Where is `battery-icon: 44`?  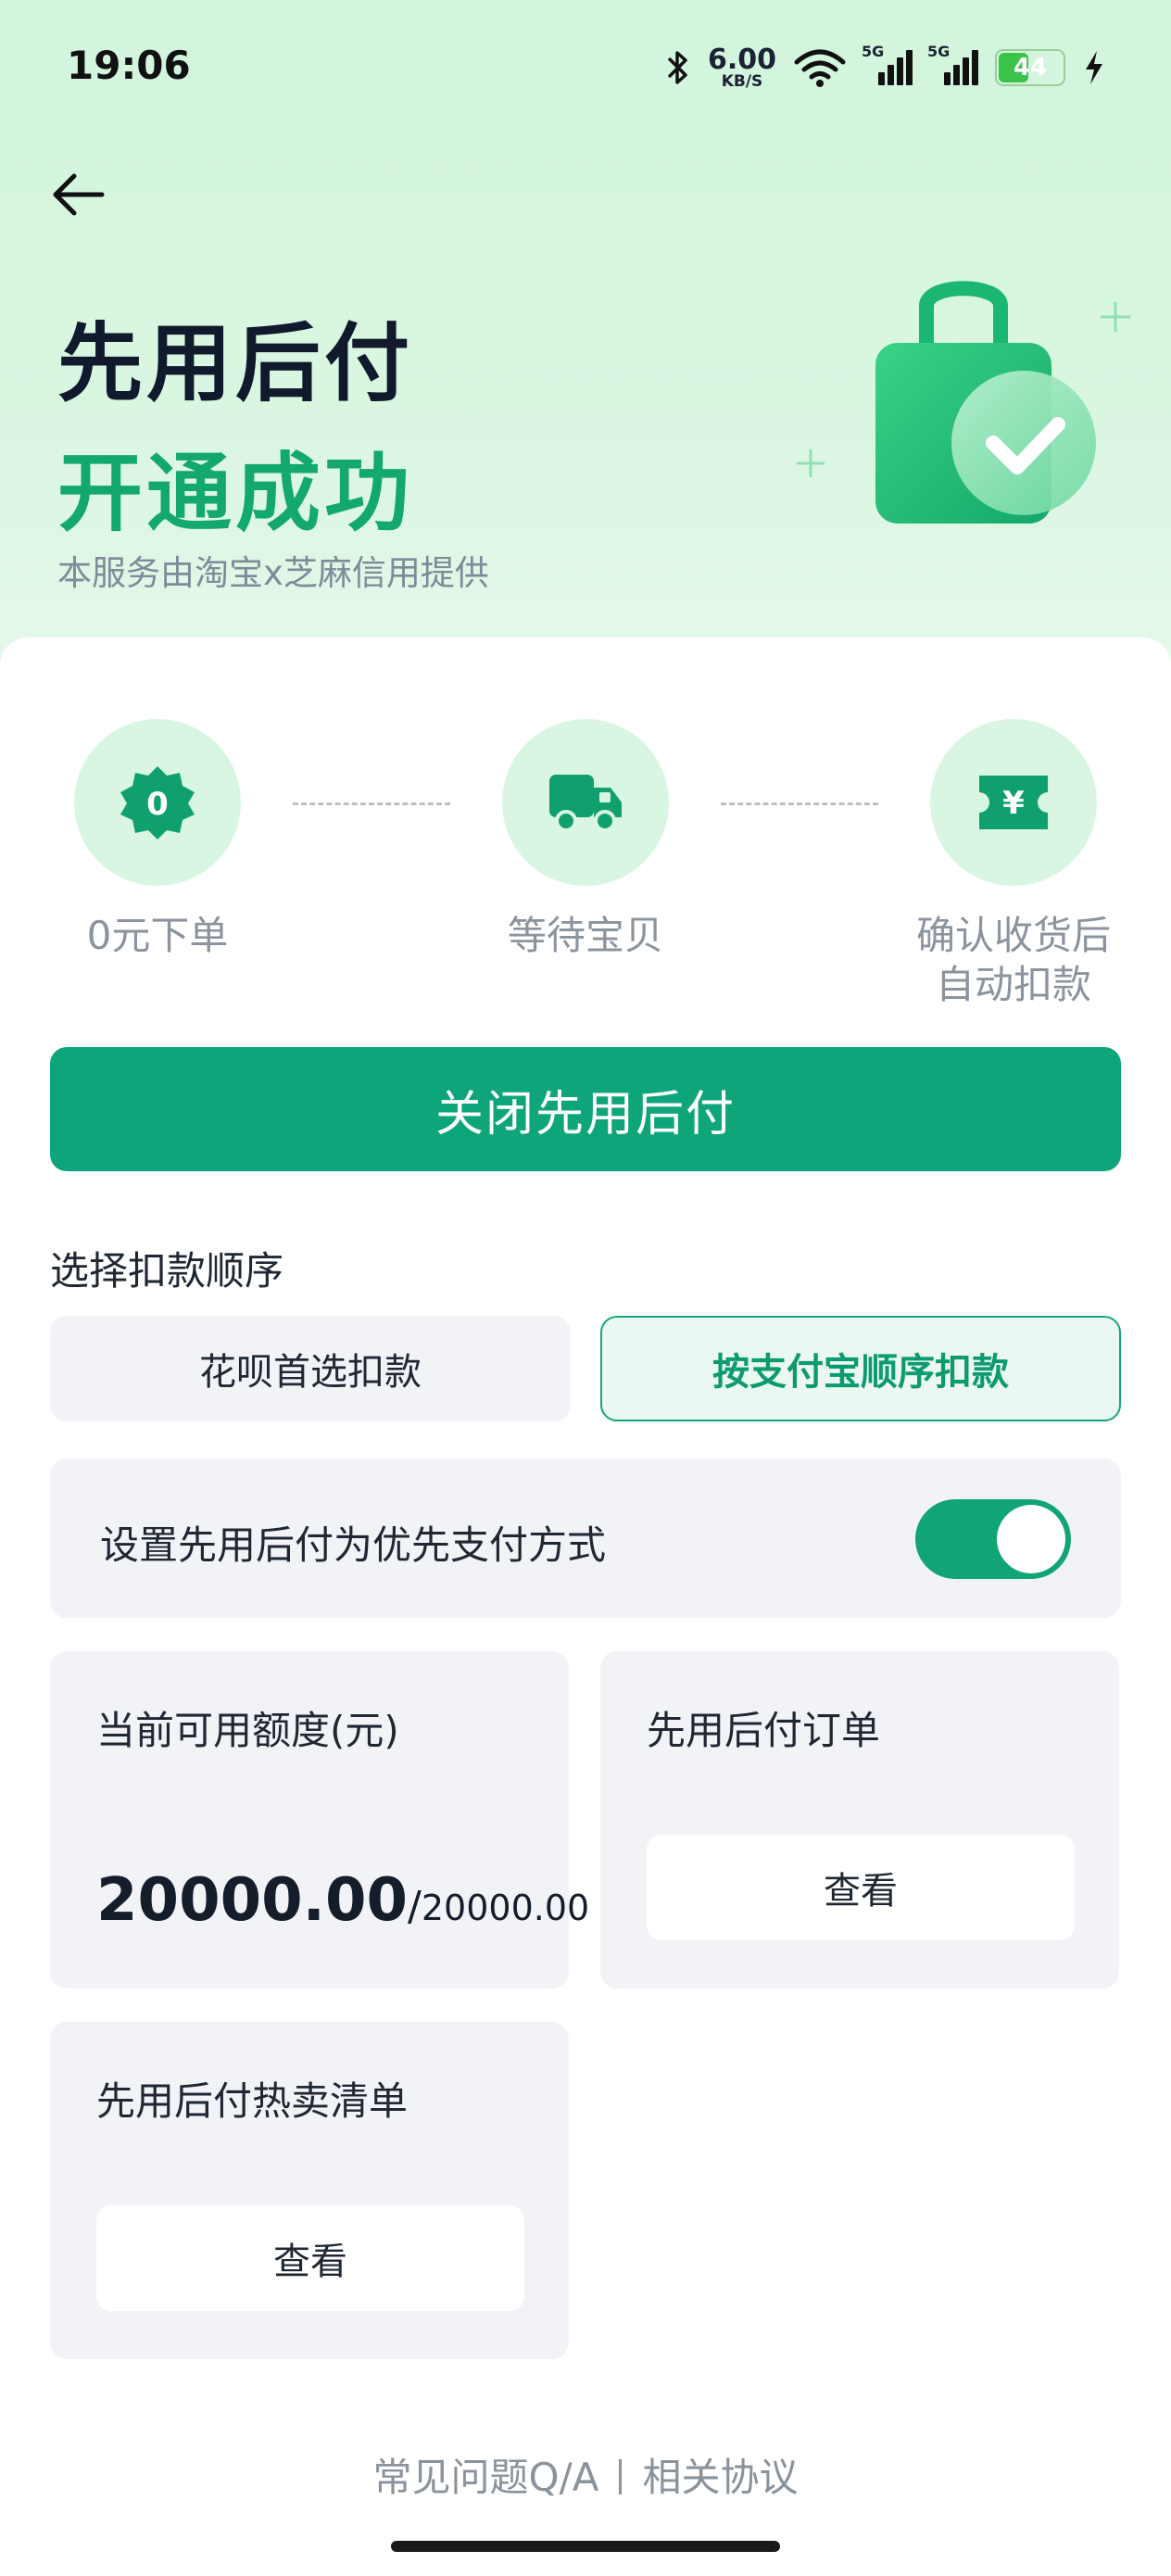
battery-icon: 44 is located at coordinates (1030, 68).